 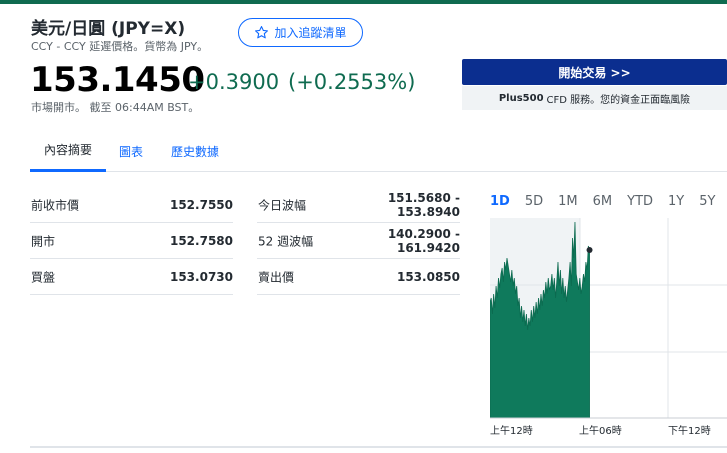 I want to click on tab-historical-data: 歷史數據, so click(x=195, y=151).